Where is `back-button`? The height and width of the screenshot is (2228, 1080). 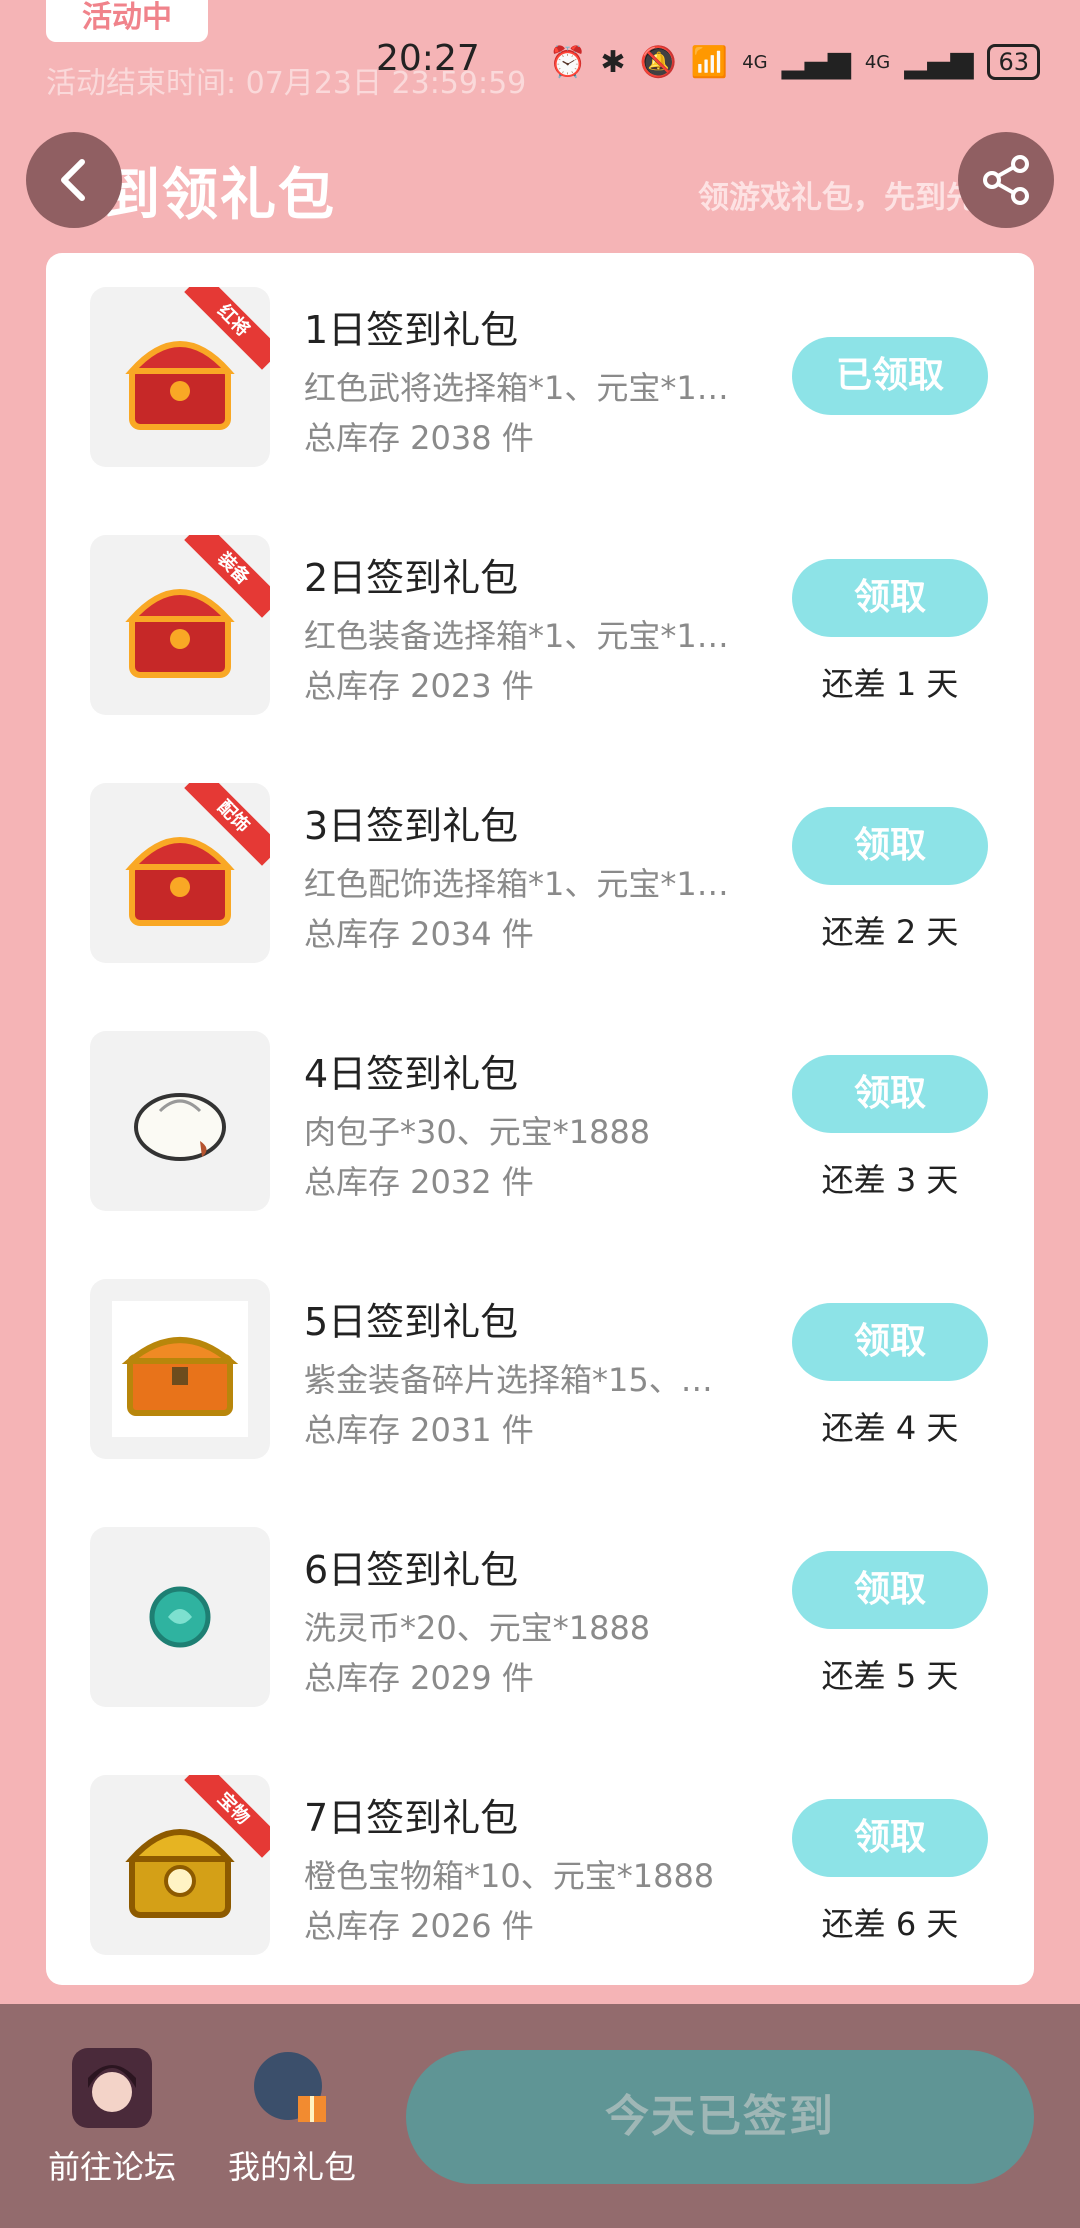 back-button is located at coordinates (74, 180).